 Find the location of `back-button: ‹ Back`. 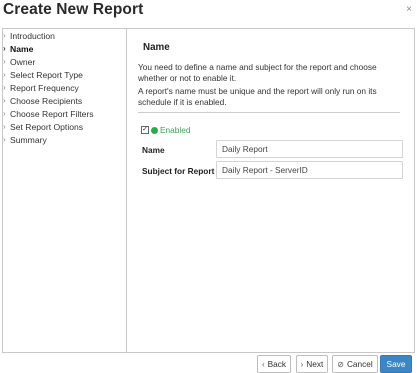

back-button: ‹ Back is located at coordinates (274, 364).